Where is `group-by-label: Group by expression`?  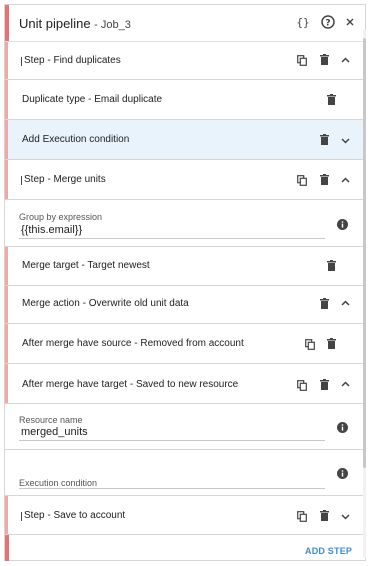
group-by-label: Group by expression is located at coordinates (61, 217).